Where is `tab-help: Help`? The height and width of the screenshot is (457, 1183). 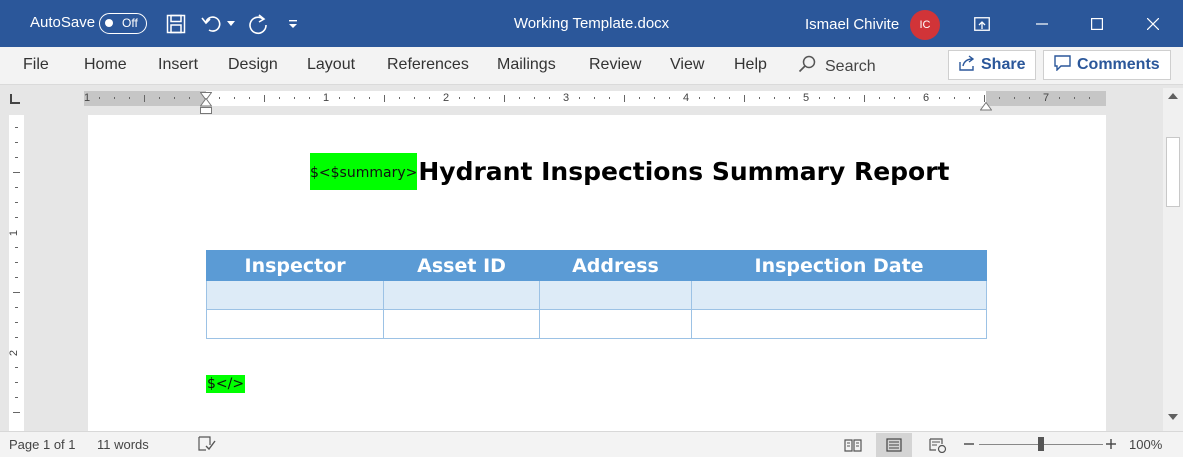 tab-help: Help is located at coordinates (750, 65).